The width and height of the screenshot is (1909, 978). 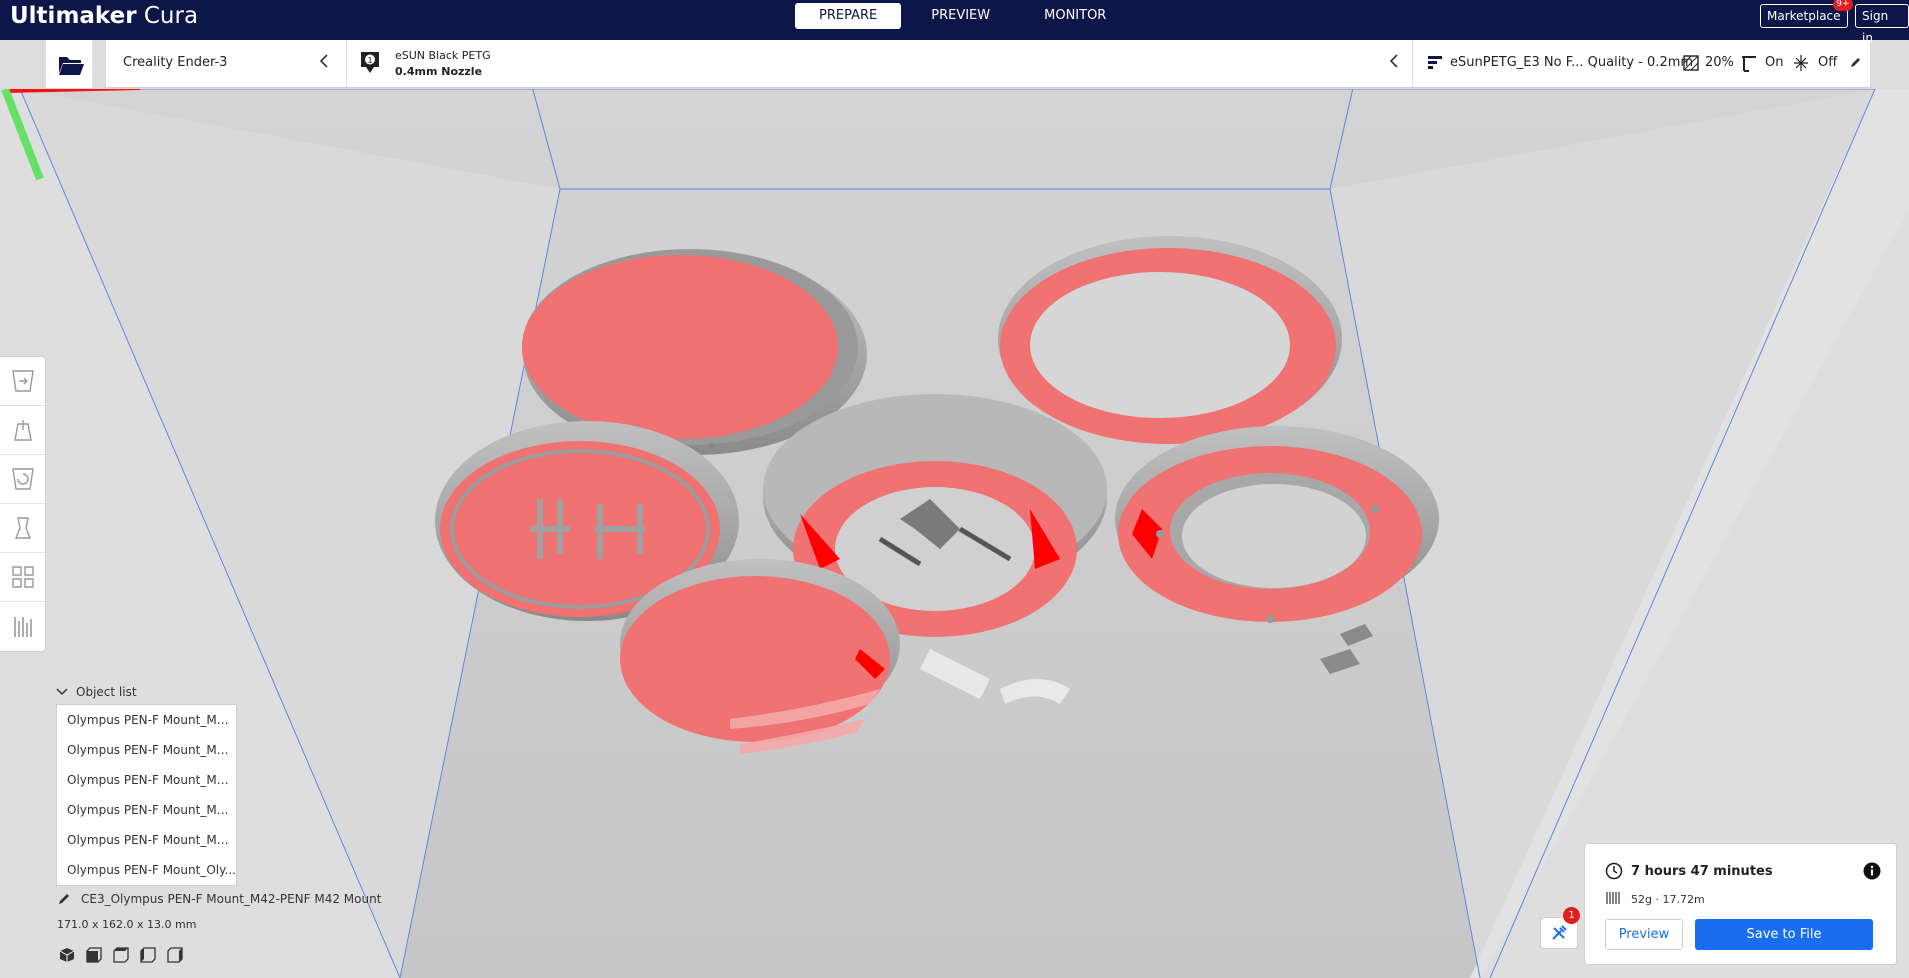 What do you see at coordinates (960, 16) in the screenshot?
I see `tab-preview: PREVIEW` at bounding box center [960, 16].